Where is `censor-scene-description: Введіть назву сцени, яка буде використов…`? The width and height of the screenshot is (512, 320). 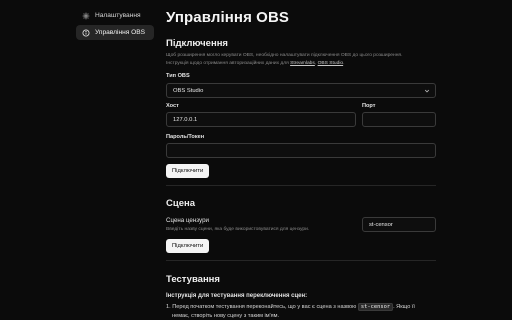
censor-scene-description: Введіть назву сцени, яка буде використов… is located at coordinates (238, 229).